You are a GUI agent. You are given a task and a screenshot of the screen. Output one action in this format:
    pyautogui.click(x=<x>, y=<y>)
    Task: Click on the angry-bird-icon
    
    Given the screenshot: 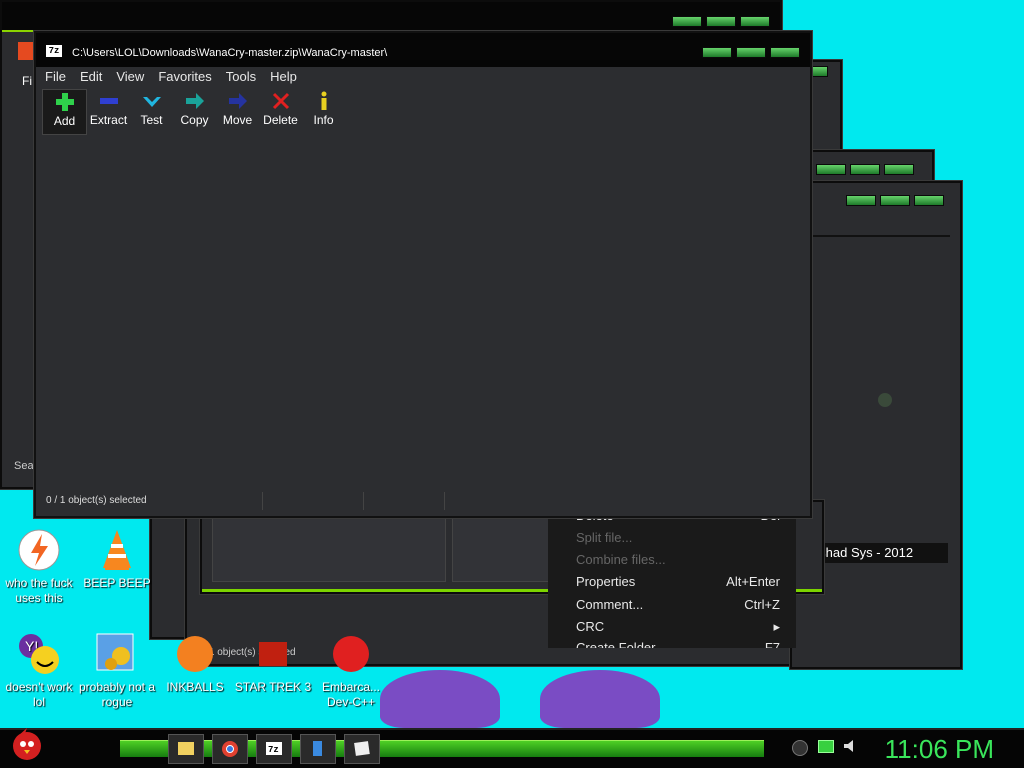 What is the action you would take?
    pyautogui.click(x=27, y=744)
    